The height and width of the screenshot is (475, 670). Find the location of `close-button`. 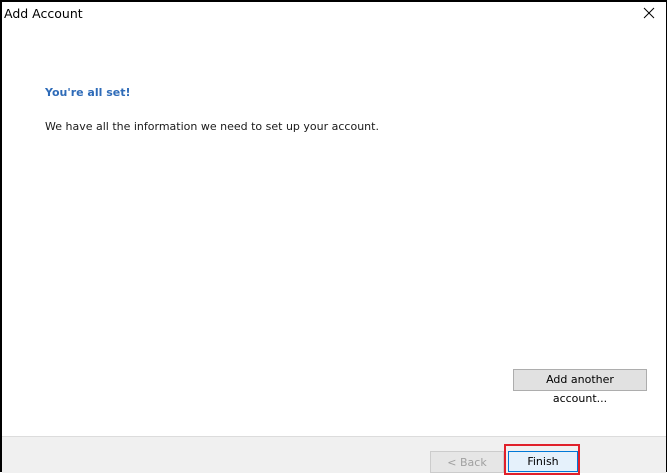

close-button is located at coordinates (649, 13).